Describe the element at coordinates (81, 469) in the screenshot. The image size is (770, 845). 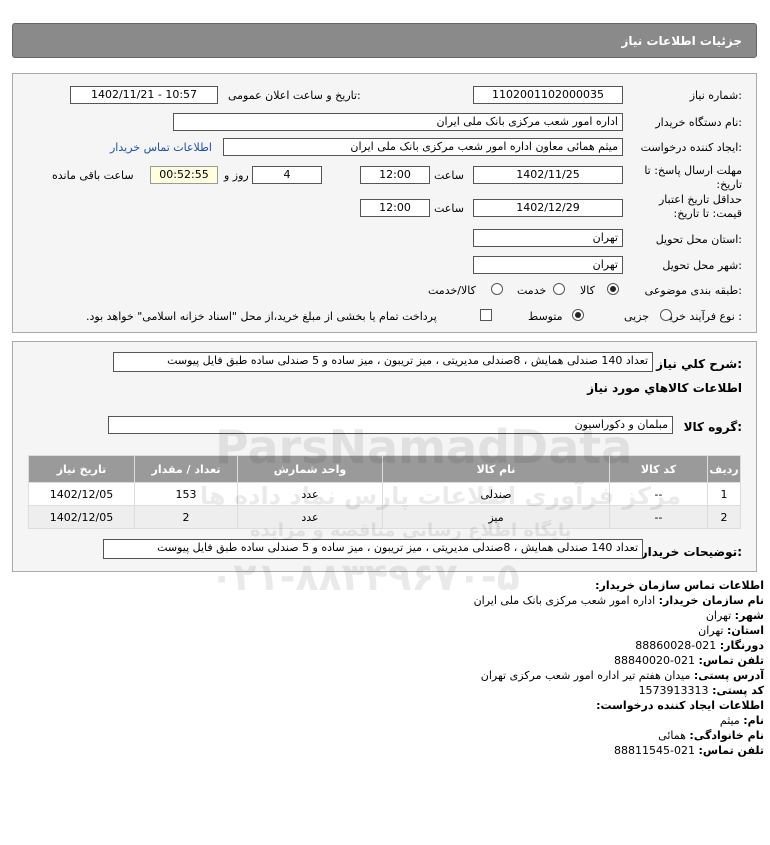
I see `col-date: تاریخ نیاز` at that location.